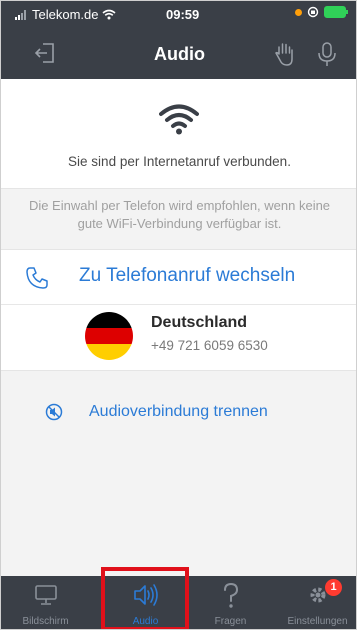 Image resolution: width=357 pixels, height=630 pixels. What do you see at coordinates (230, 621) in the screenshot?
I see `tab-label: Fragen` at bounding box center [230, 621].